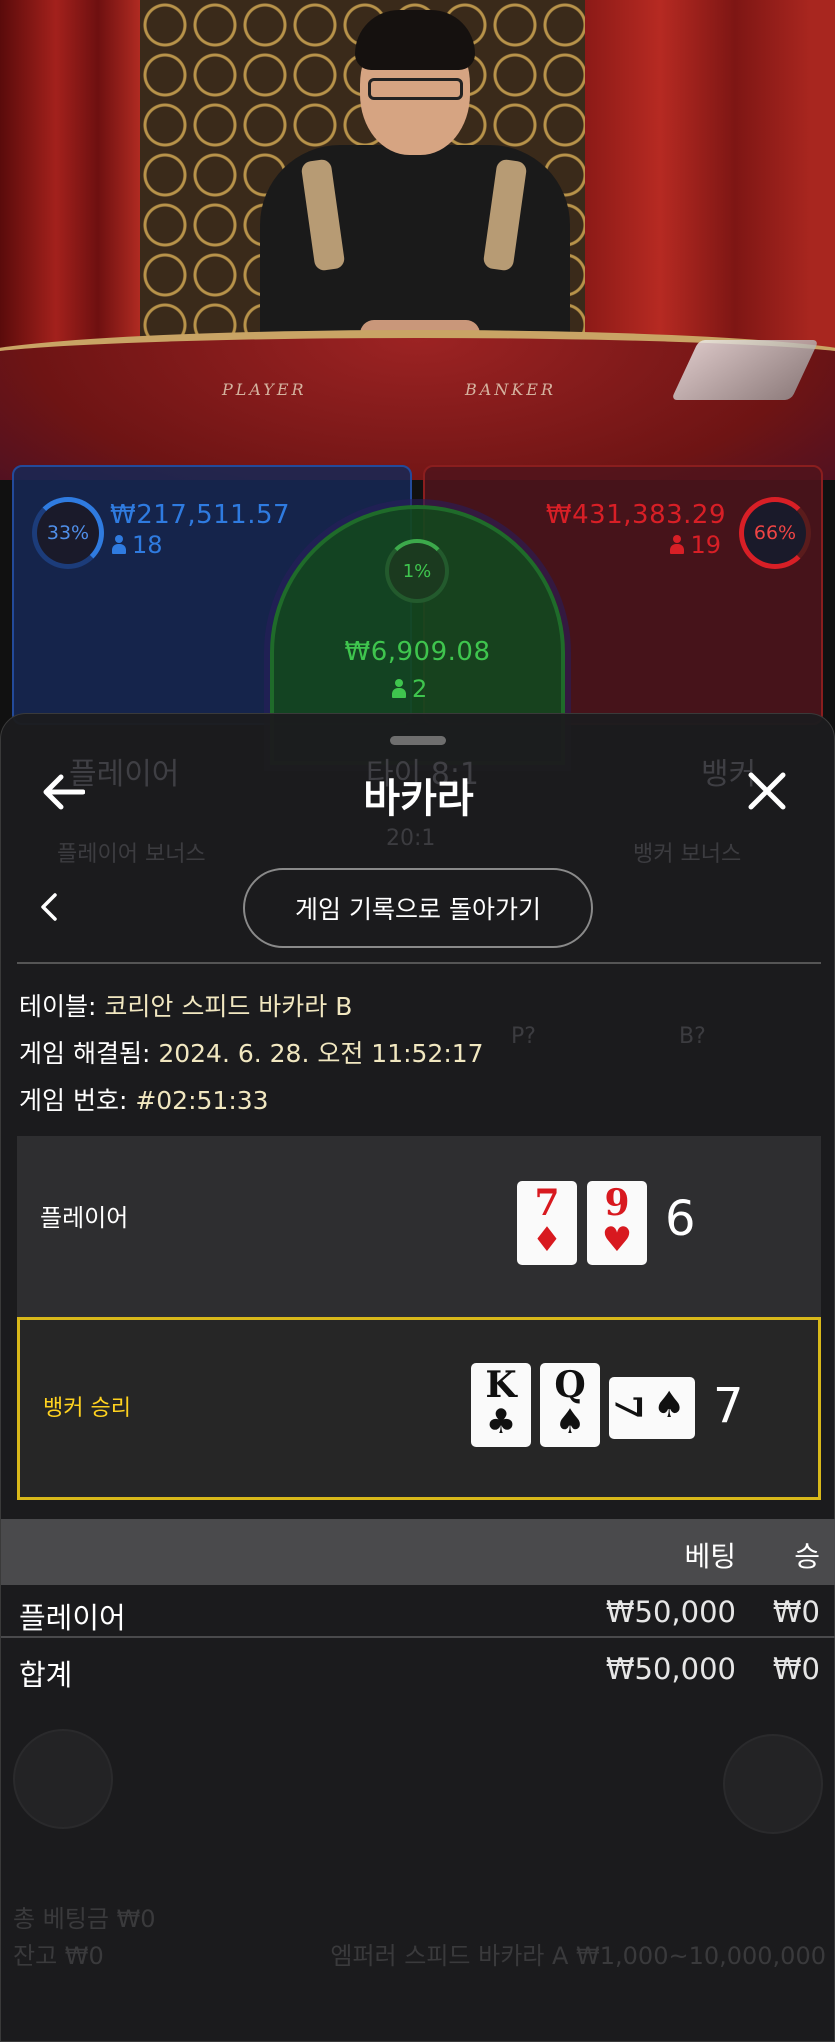 This screenshot has width=835, height=2042. Describe the element at coordinates (807, 1556) in the screenshot. I see `column-win: 승` at that location.